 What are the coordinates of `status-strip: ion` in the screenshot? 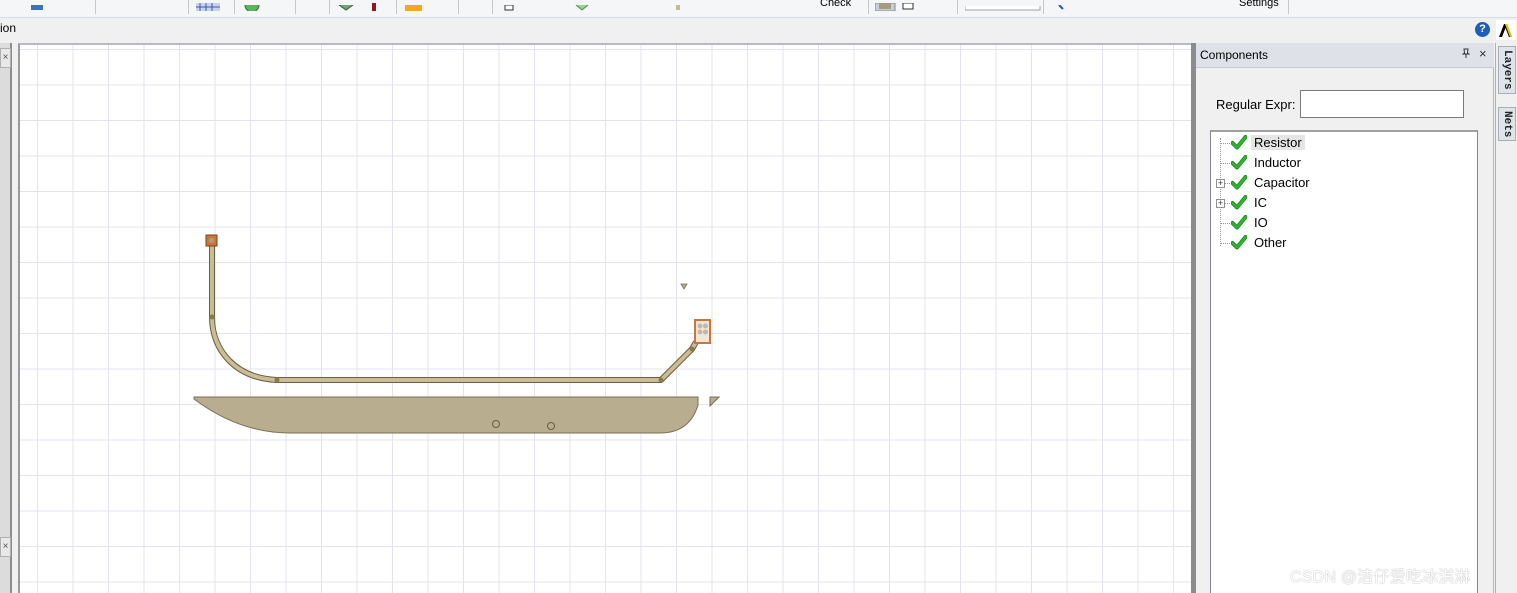 It's located at (758, 30).